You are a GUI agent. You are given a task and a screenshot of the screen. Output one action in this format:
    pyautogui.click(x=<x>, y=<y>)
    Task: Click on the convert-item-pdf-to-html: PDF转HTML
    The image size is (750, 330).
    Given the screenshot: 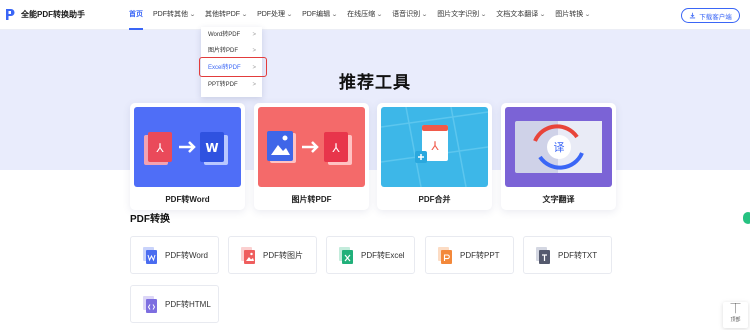 What is the action you would take?
    pyautogui.click(x=174, y=304)
    